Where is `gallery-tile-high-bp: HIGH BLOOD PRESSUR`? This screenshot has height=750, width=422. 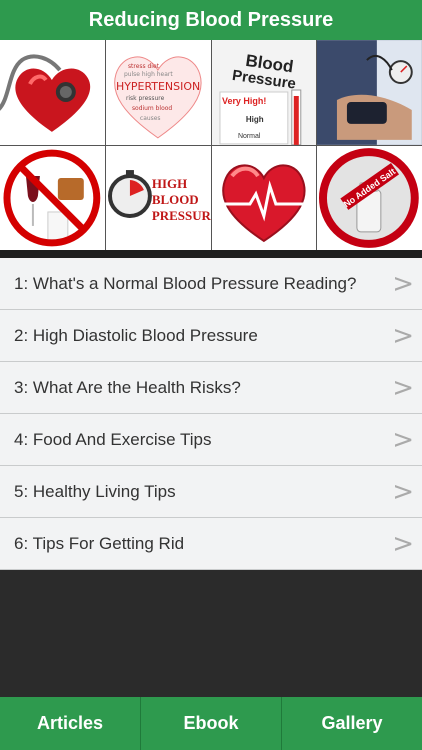
gallery-tile-high-bp: HIGH BLOOD PRESSUR is located at coordinates (158, 198).